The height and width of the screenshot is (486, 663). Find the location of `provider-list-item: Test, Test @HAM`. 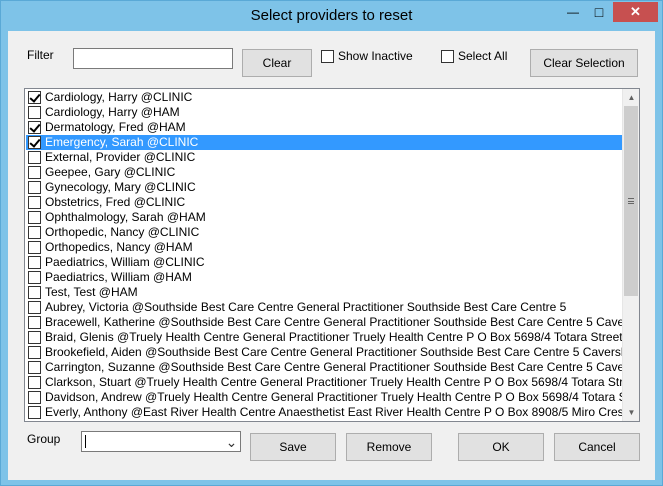

provider-list-item: Test, Test @HAM is located at coordinates (324, 292).